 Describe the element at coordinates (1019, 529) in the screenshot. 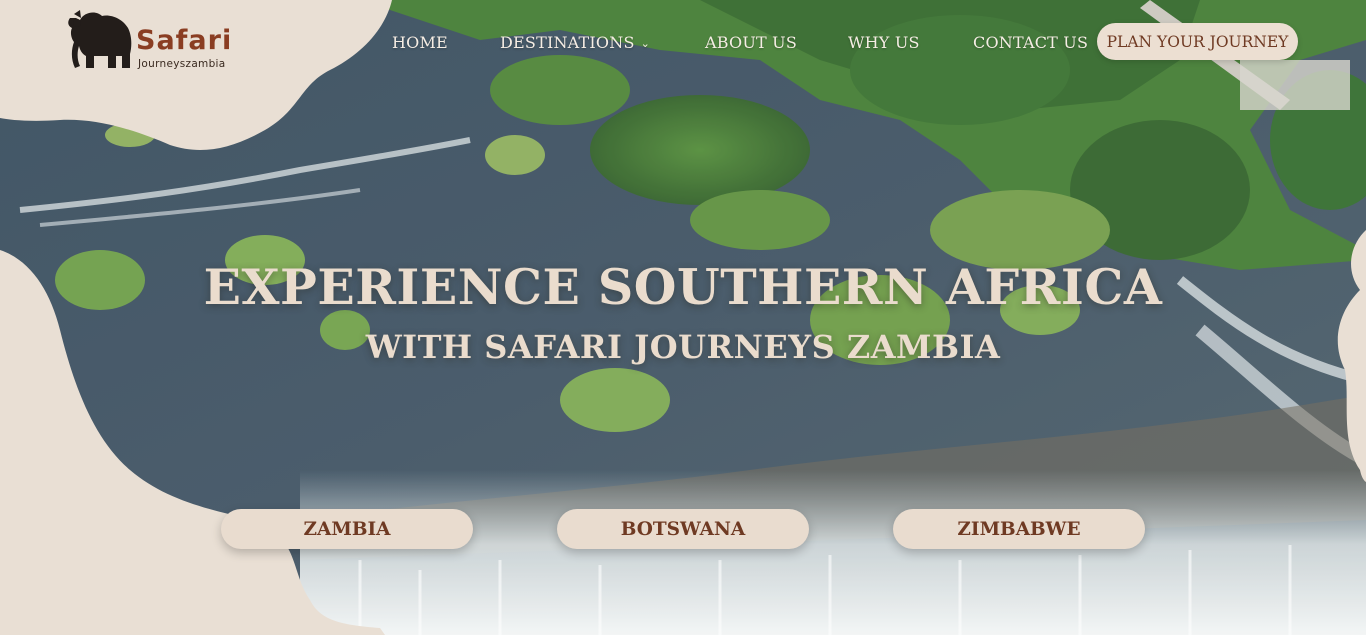

I see `zimbabwe-button: ZIMBABWE` at that location.